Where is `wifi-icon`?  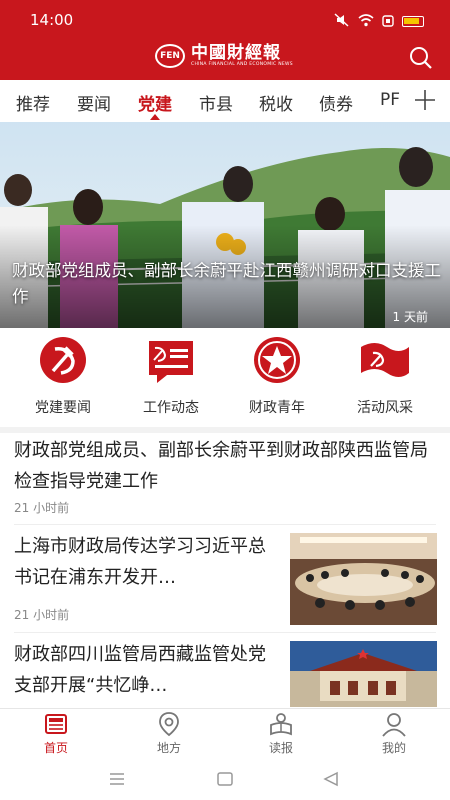
wifi-icon is located at coordinates (366, 21).